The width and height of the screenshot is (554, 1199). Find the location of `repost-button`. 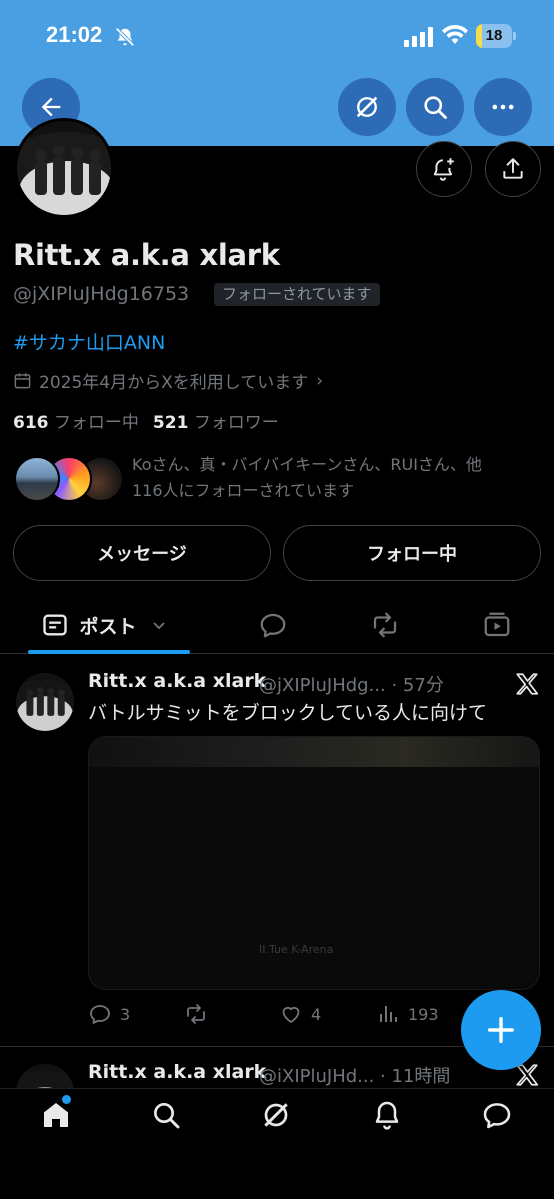

repost-button is located at coordinates (200, 1014).